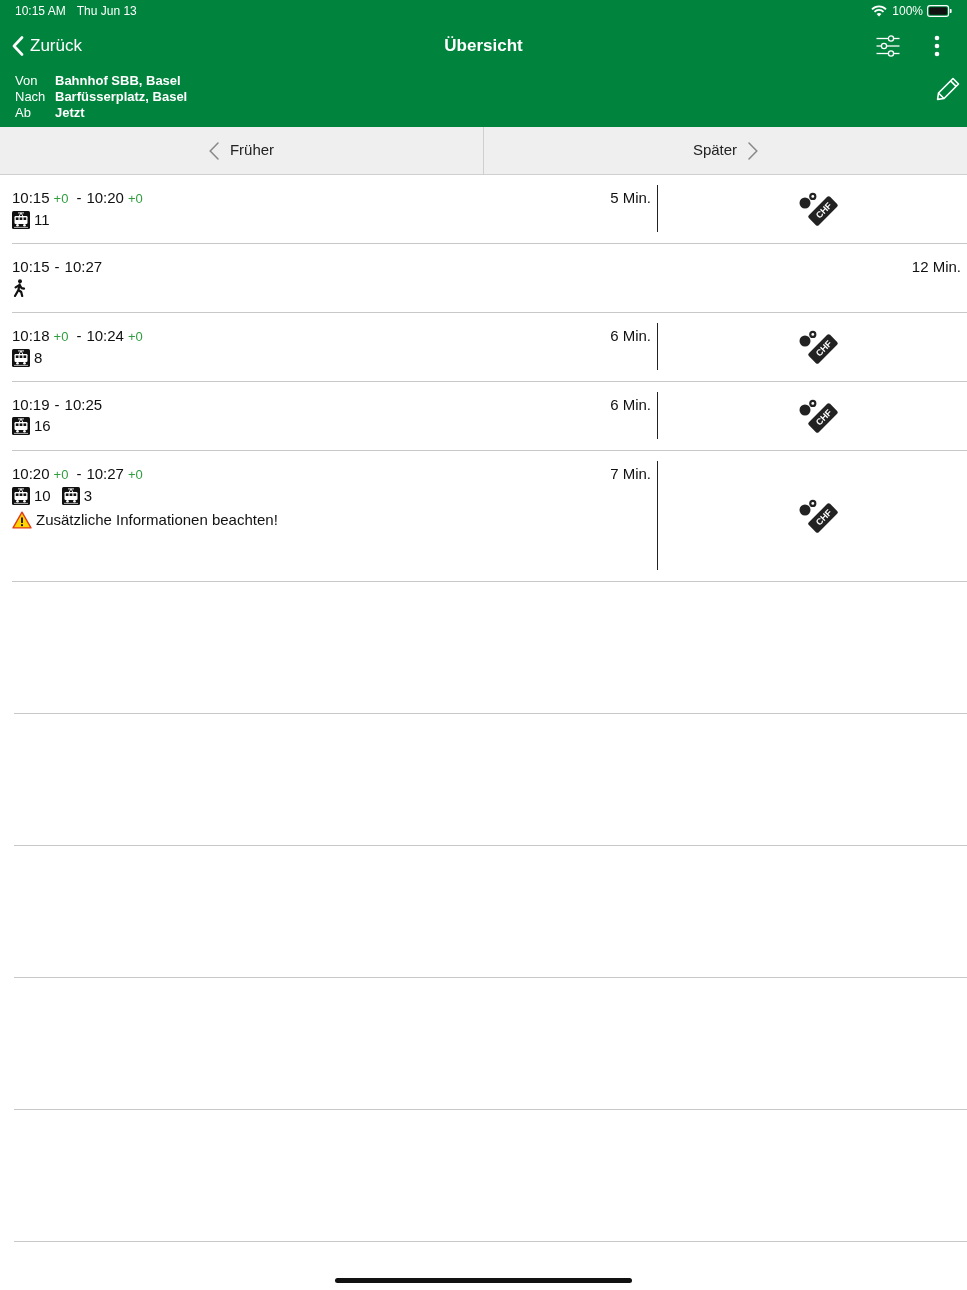 The width and height of the screenshot is (967, 1290). Describe the element at coordinates (27, 81) in the screenshot. I see `field-label: Von` at that location.